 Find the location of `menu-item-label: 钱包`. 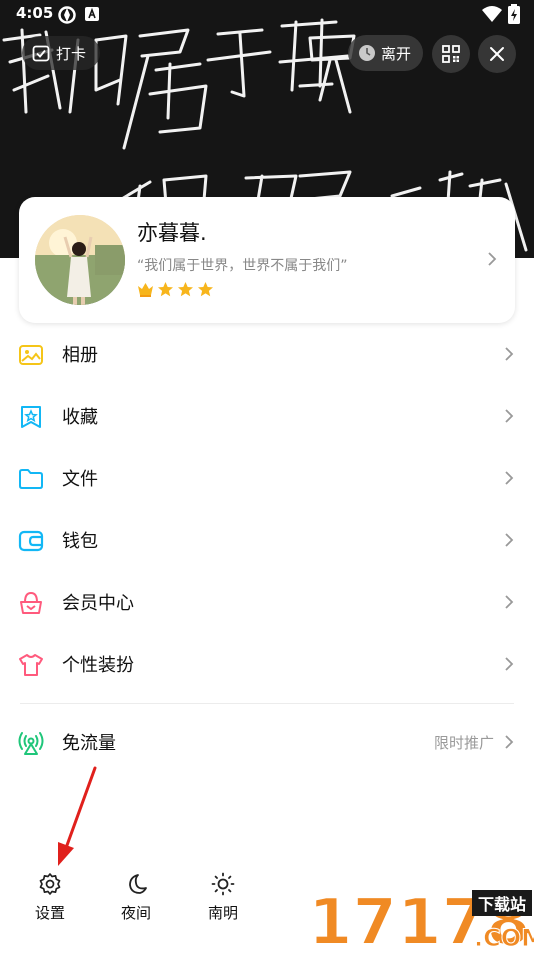

menu-item-label: 钱包 is located at coordinates (80, 541).